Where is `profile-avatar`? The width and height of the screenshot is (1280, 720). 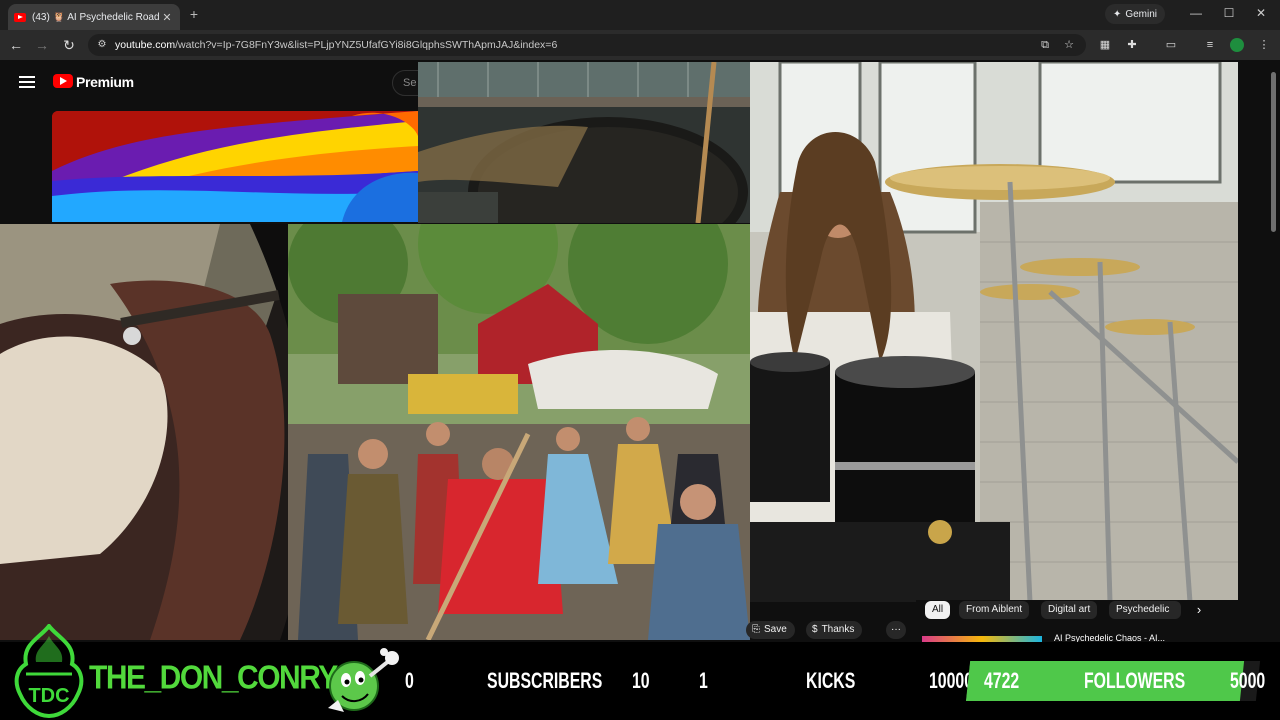 profile-avatar is located at coordinates (1237, 45).